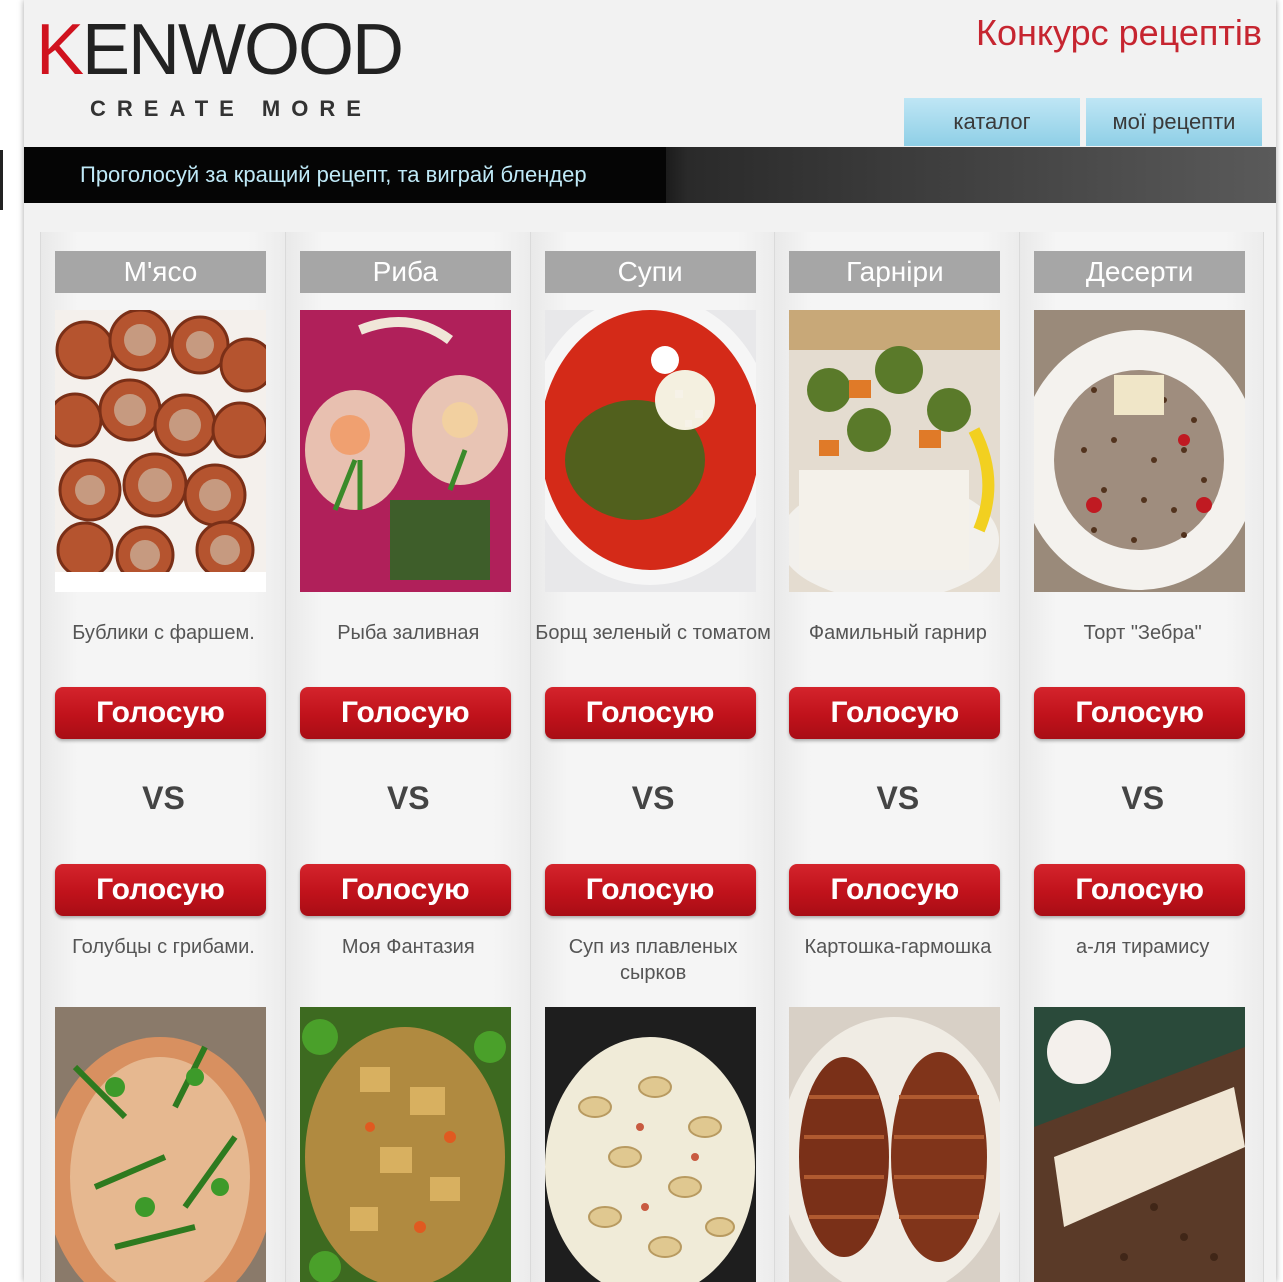  I want to click on borscht-photo, so click(650, 451).